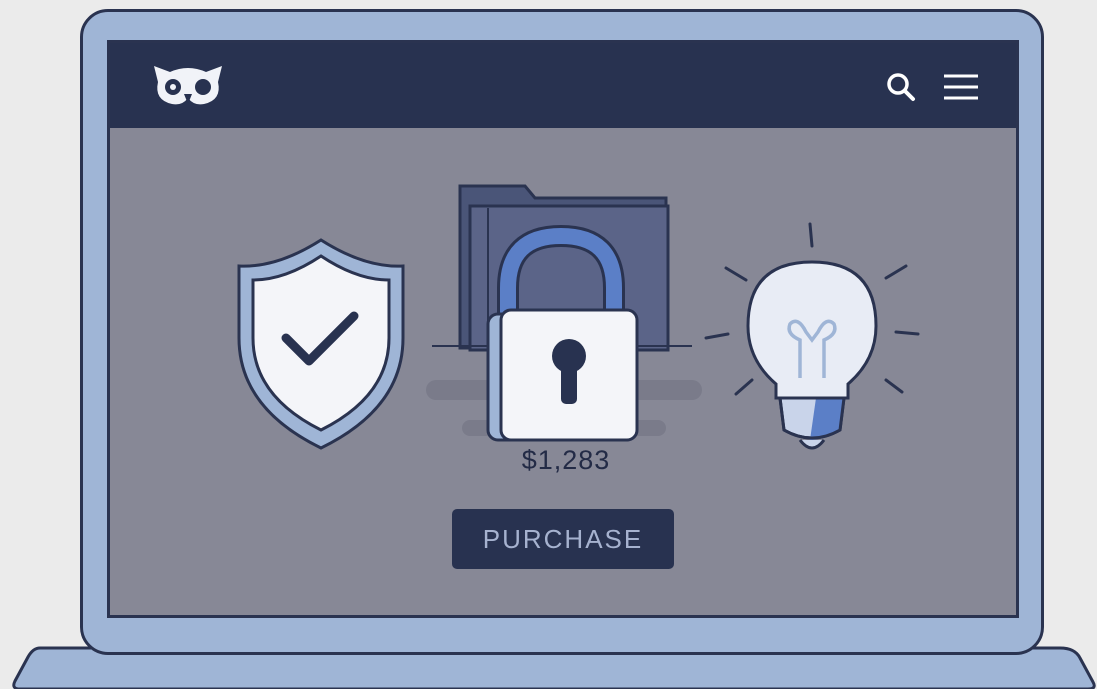 The width and height of the screenshot is (1097, 689). I want to click on search-icon, so click(901, 87).